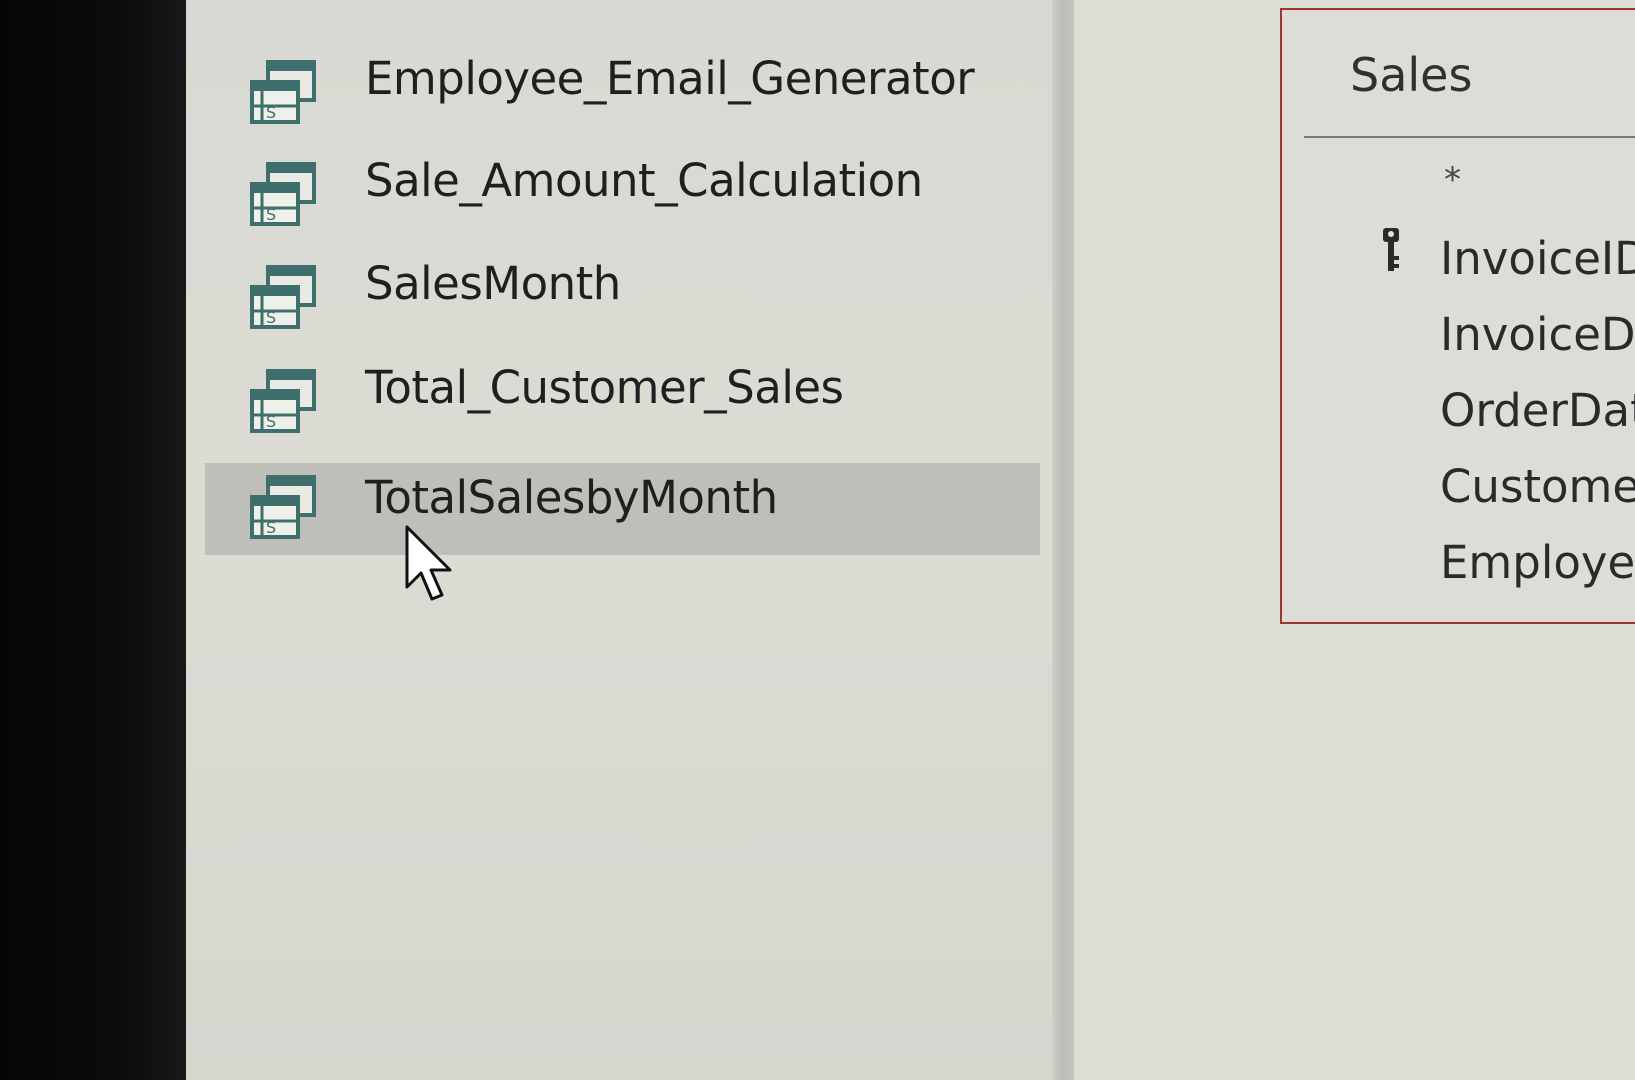 The image size is (1635, 1080). I want to click on monitor-bezel, so click(95, 540).